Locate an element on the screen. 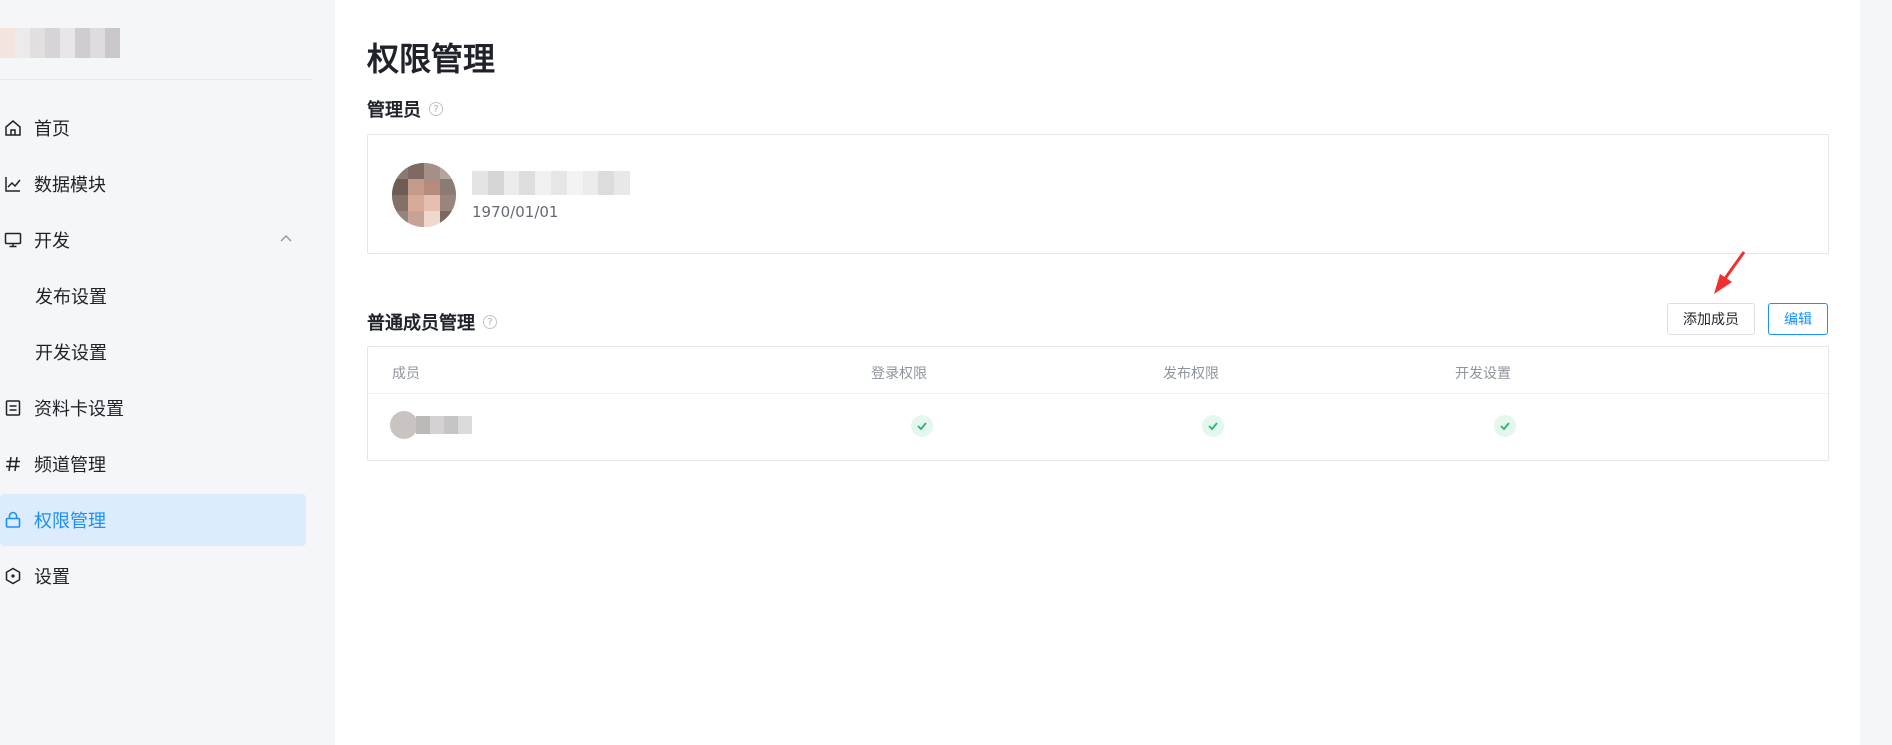 The width and height of the screenshot is (1892, 745). sidebar-item-label: 数据模块 is located at coordinates (70, 185).